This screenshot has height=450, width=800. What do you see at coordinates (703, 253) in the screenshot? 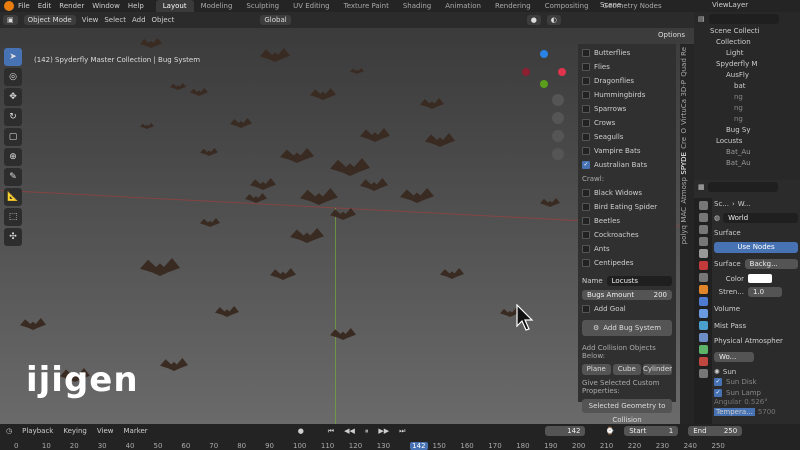
I see `scene-tab-icon` at bounding box center [703, 253].